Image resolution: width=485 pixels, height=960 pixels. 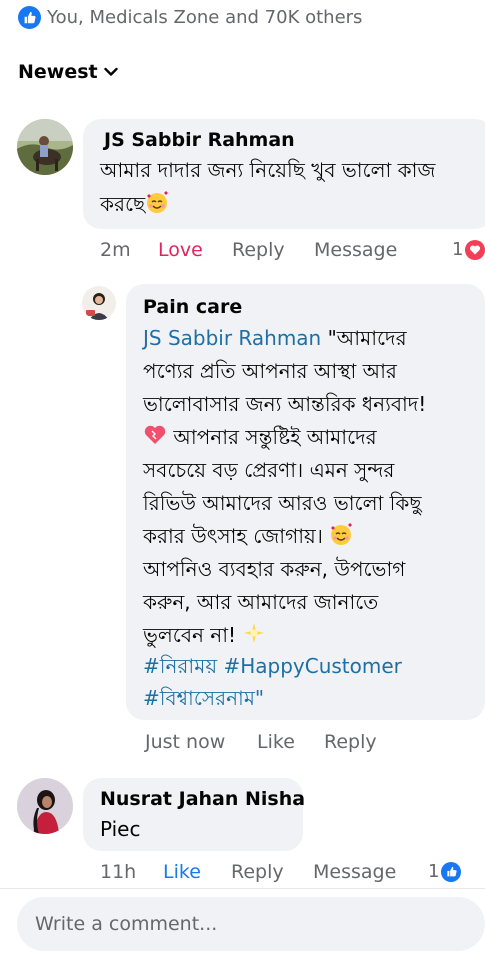 I want to click on comment-text-line: করছে, so click(x=134, y=206).